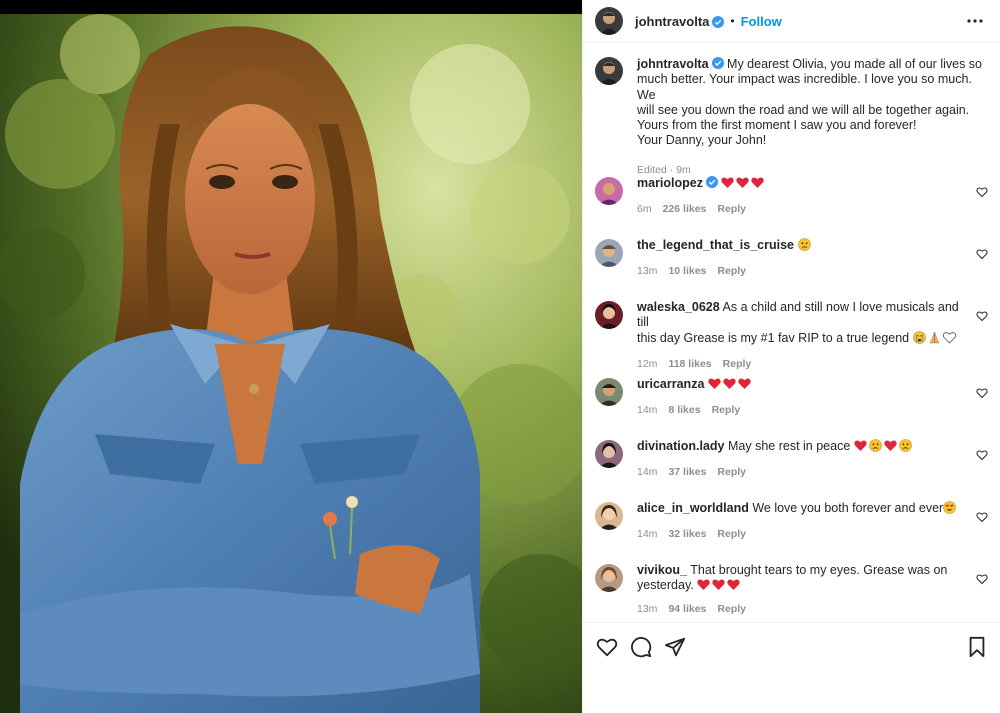  I want to click on comment-likes: 32 likes, so click(687, 534).